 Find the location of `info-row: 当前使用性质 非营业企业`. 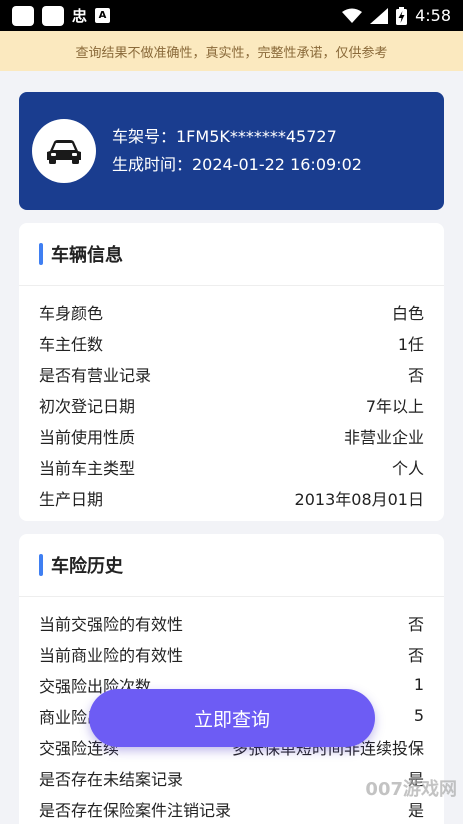

info-row: 当前使用性质 非营业企业 is located at coordinates (231, 435).